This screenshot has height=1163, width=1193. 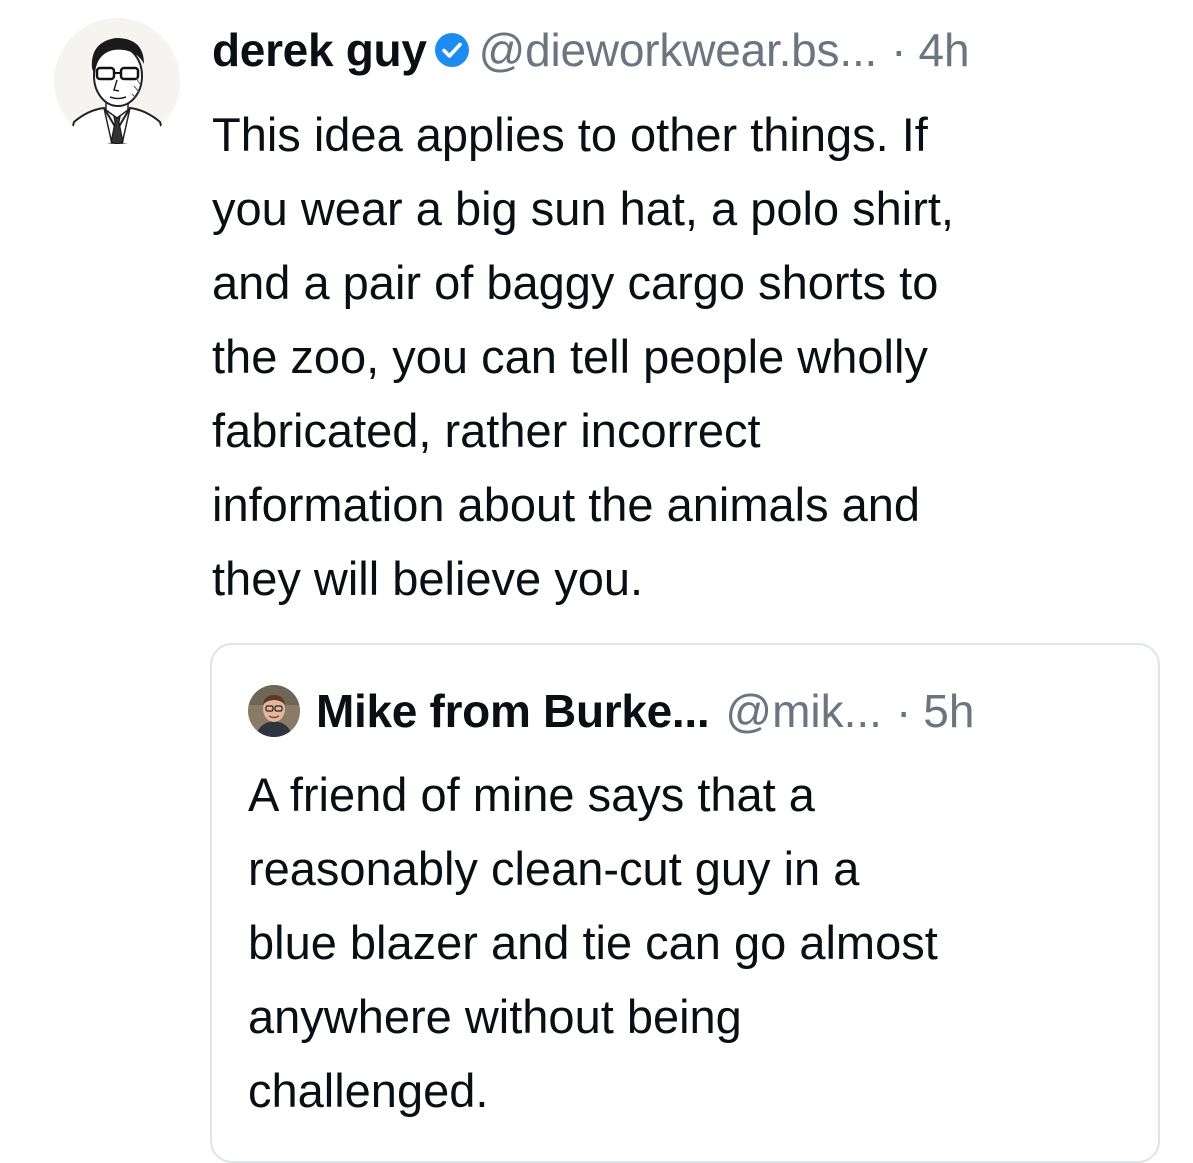 I want to click on author-avatar, so click(x=117, y=81).